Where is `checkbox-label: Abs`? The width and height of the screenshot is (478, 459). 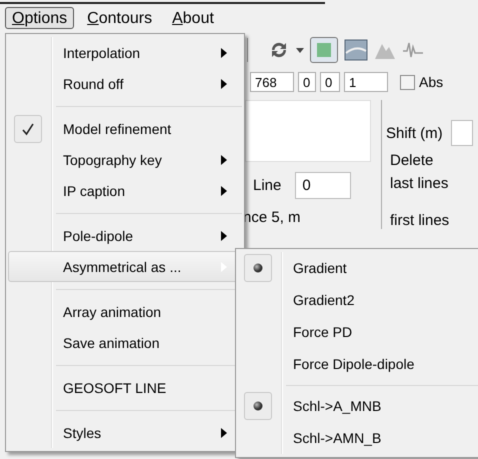
checkbox-label: Abs is located at coordinates (431, 82).